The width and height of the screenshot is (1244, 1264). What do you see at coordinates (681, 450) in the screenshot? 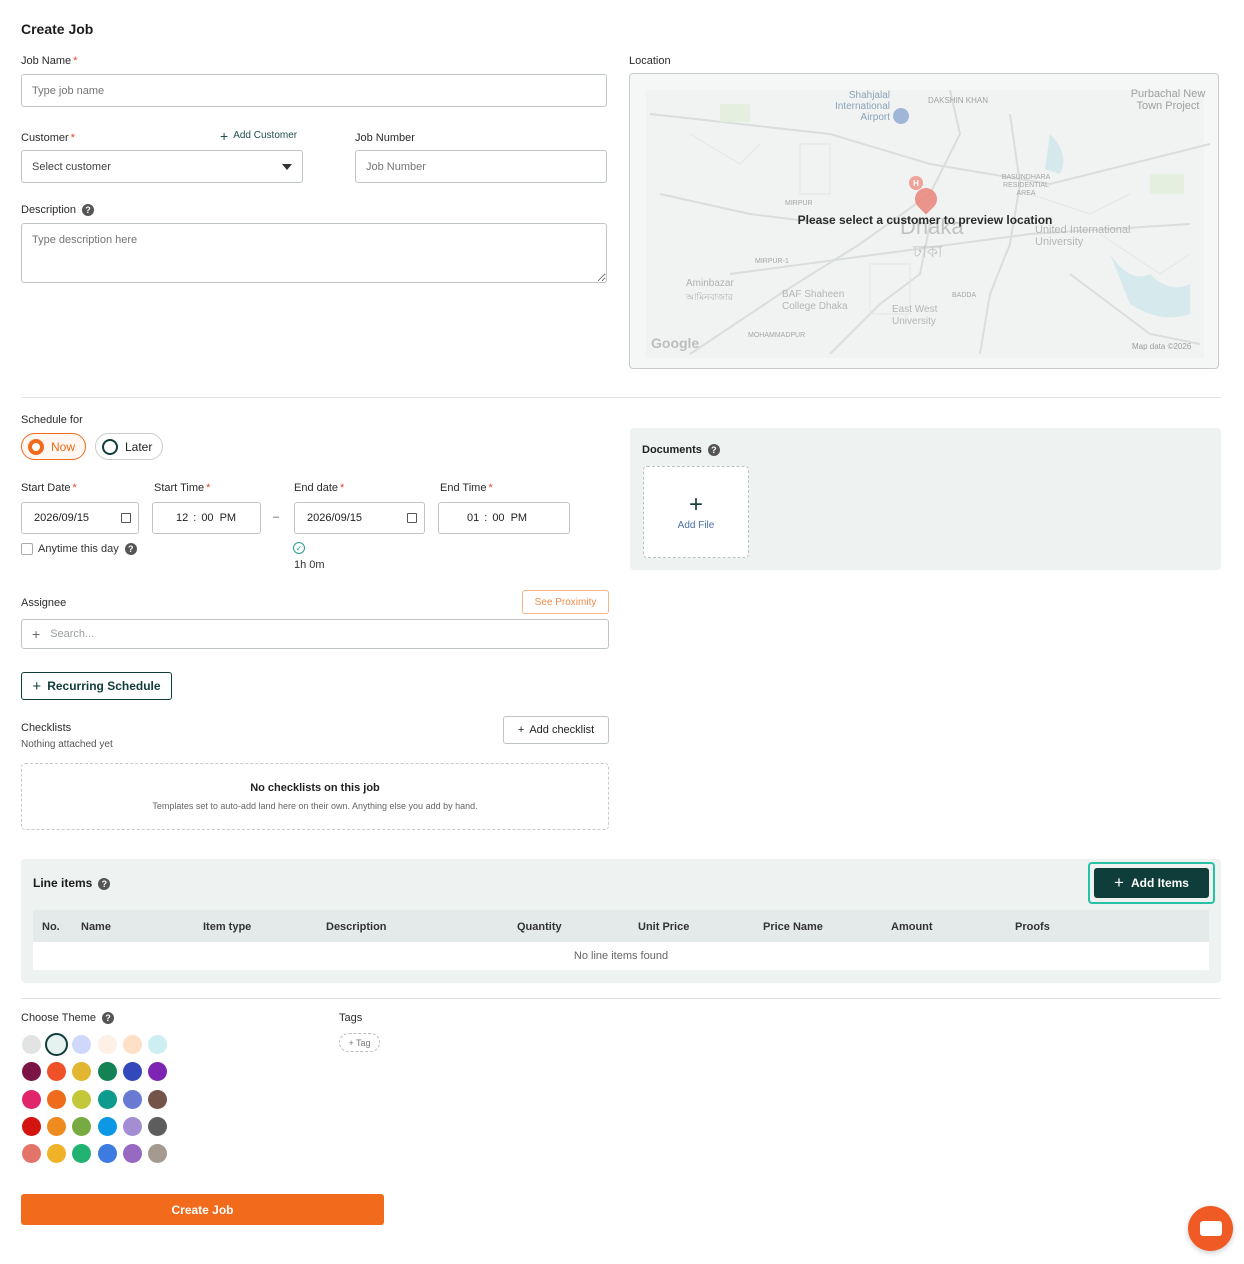
I see `documents-label: Documents?` at bounding box center [681, 450].